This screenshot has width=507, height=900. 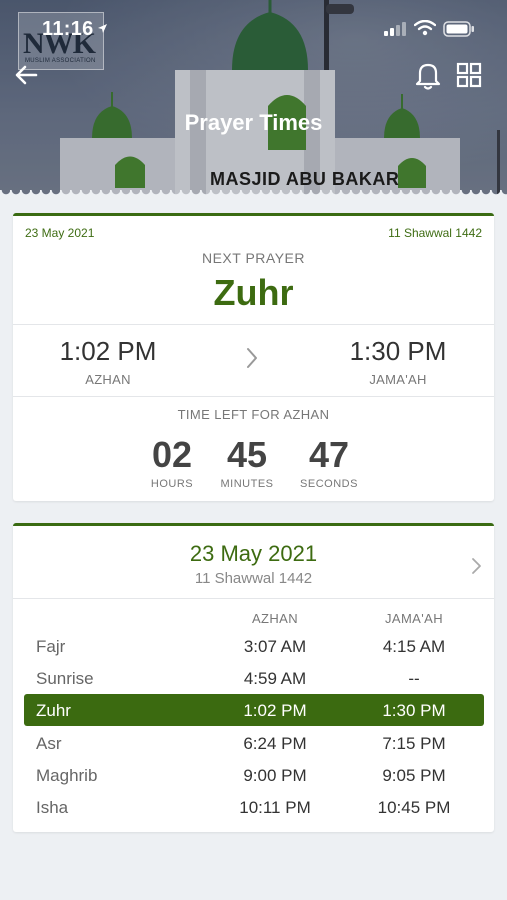 What do you see at coordinates (108, 379) in the screenshot?
I see `azhan-label: AZHAN` at bounding box center [108, 379].